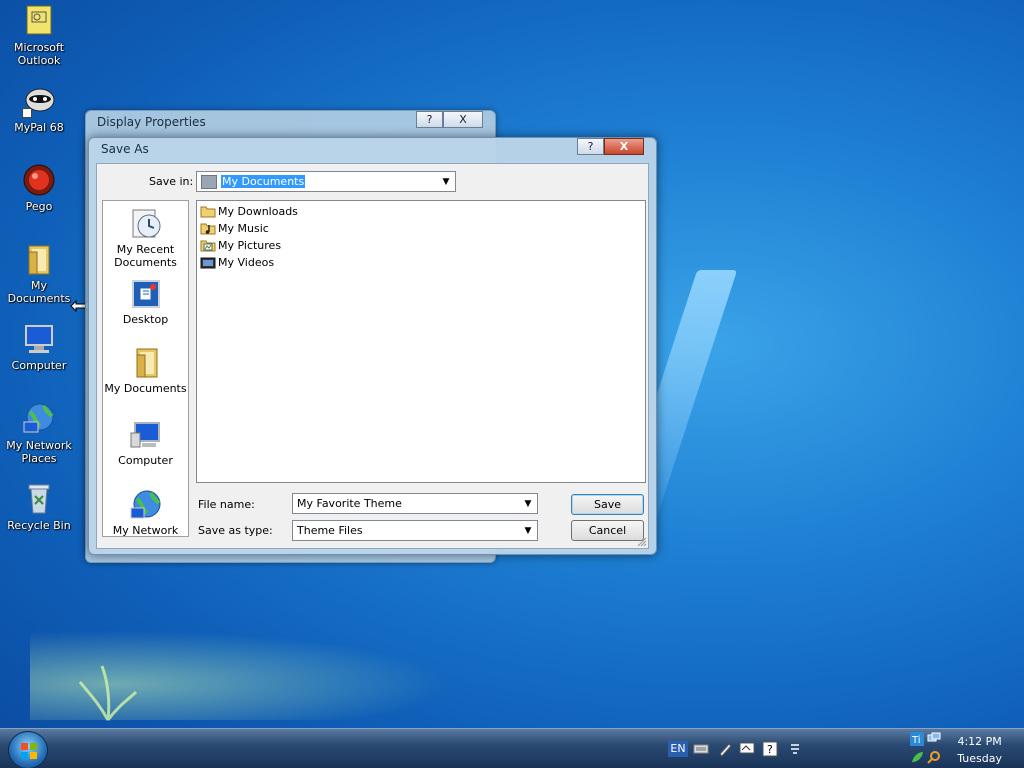 This screenshot has height=768, width=1024. Describe the element at coordinates (330, 530) in the screenshot. I see `save-type-value: Theme Files` at that location.